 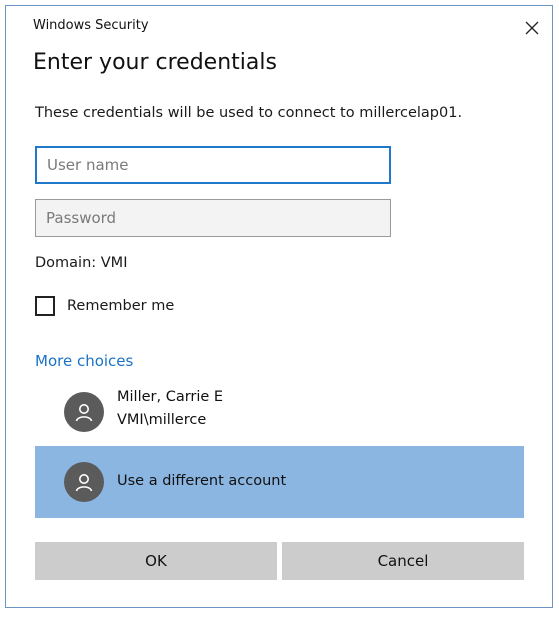 I want to click on window-title: Windows Security, so click(x=91, y=25).